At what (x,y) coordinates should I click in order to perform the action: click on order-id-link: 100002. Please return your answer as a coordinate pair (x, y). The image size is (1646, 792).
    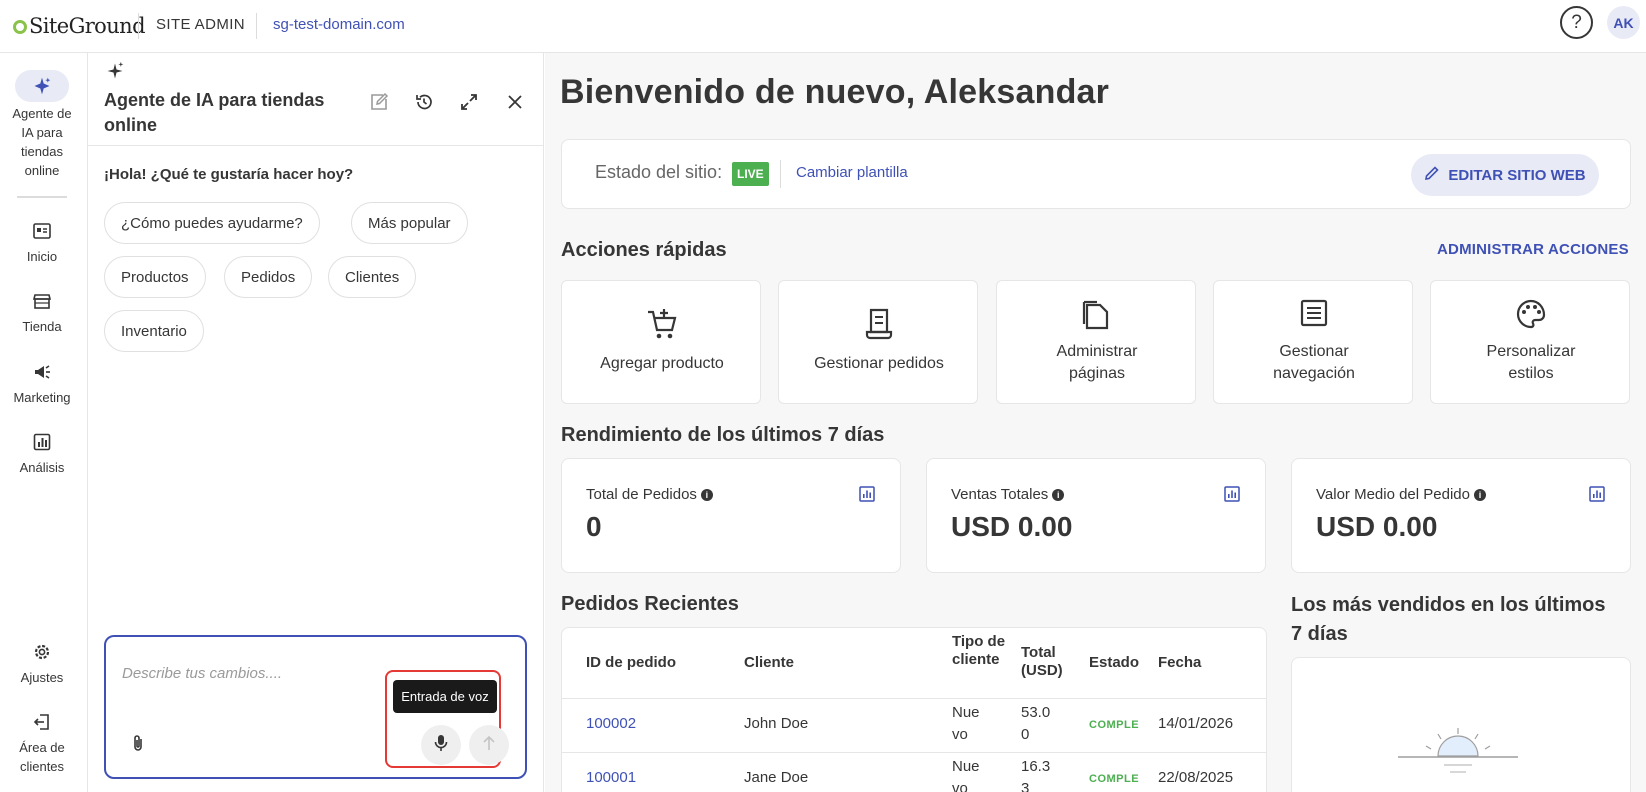
    Looking at the image, I should click on (611, 724).